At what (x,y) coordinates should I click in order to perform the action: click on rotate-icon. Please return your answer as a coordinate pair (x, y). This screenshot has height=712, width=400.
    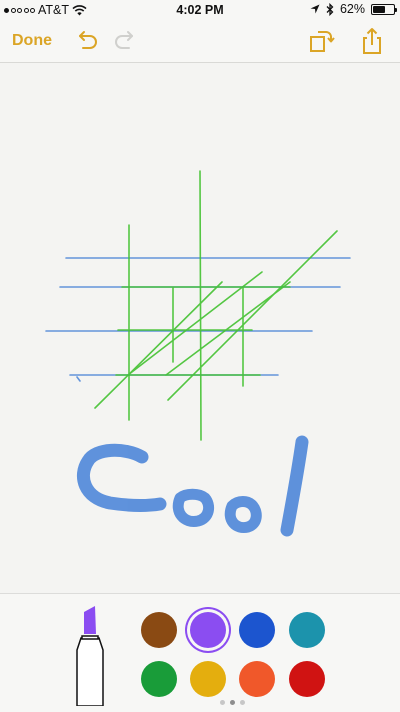
    Looking at the image, I should click on (321, 41).